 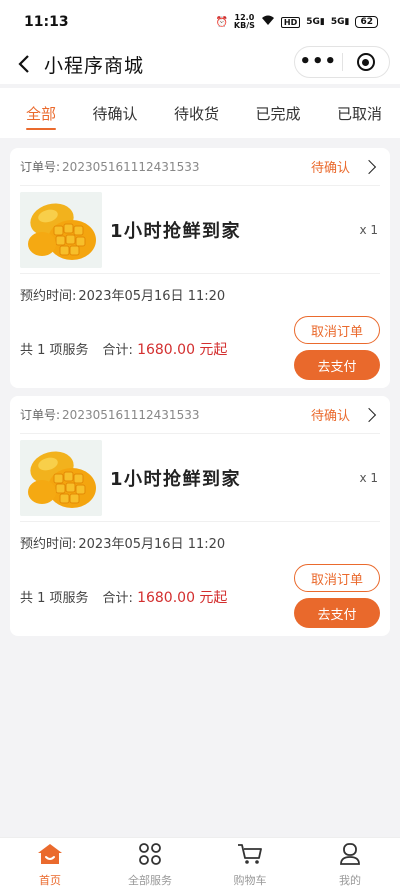 What do you see at coordinates (359, 113) in the screenshot?
I see `tab-cancelled: 已取消` at bounding box center [359, 113].